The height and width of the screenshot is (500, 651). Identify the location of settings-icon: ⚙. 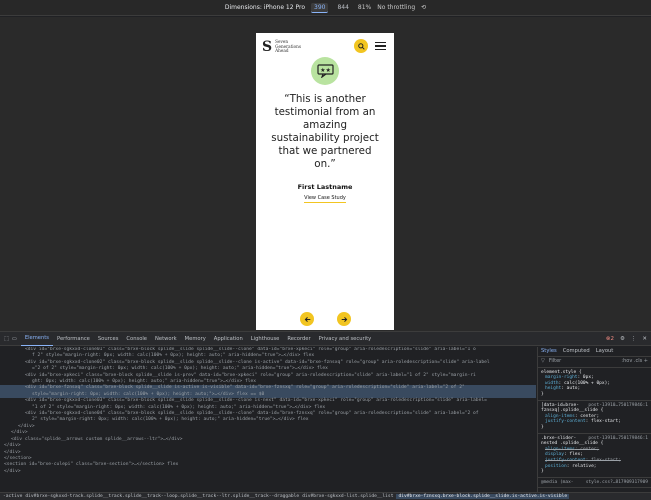
(622, 339).